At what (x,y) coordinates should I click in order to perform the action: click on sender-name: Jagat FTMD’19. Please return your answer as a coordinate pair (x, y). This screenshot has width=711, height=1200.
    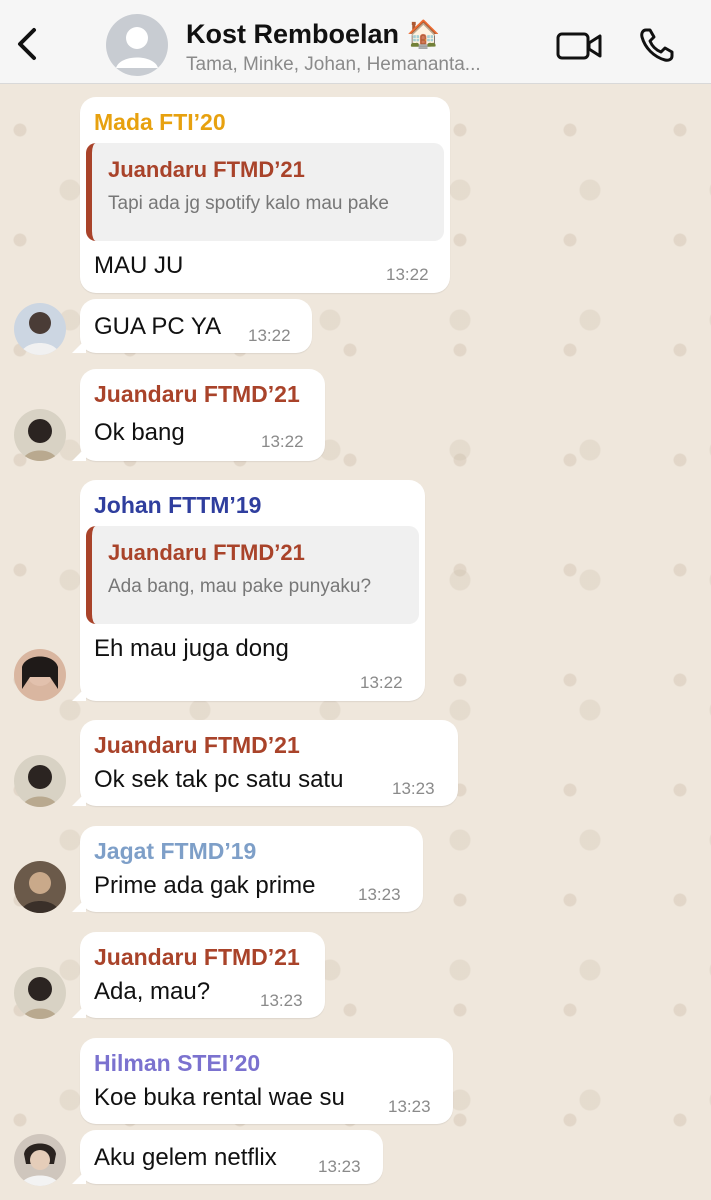
    Looking at the image, I should click on (175, 851).